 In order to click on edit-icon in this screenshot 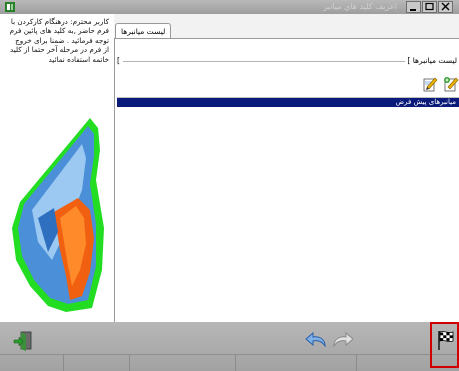, I will do `click(430, 84)`.